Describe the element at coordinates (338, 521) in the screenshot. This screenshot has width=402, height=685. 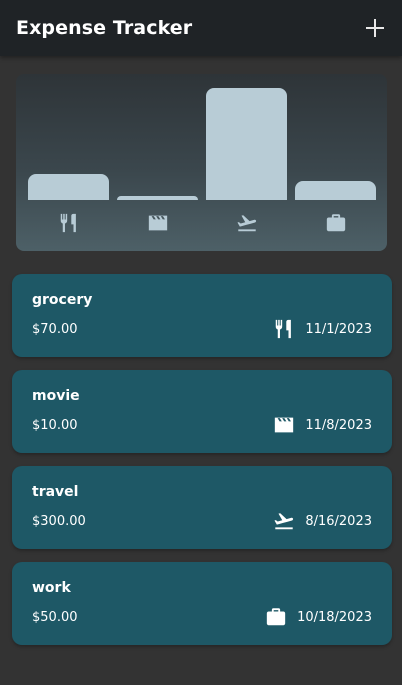
I see `expense-date: 8/16/2023` at that location.